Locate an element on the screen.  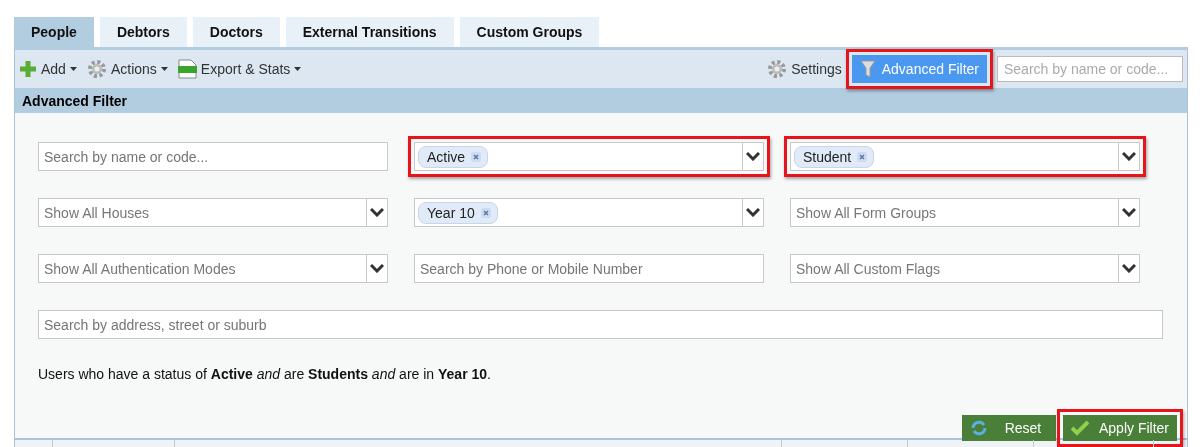
settings-button: Settings is located at coordinates (804, 69).